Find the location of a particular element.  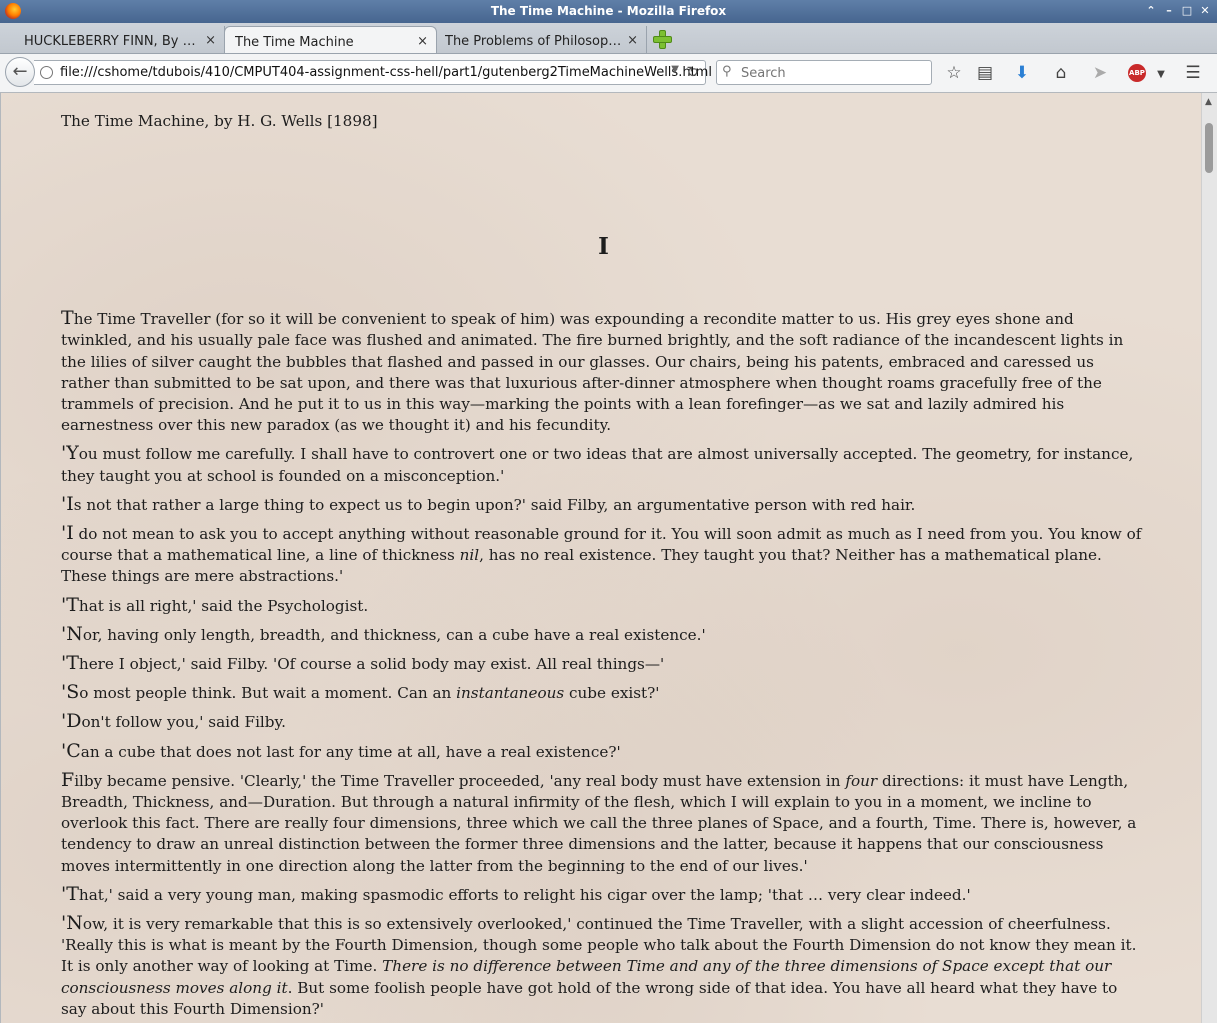

window-close-icon: ✕ is located at coordinates (1205, 11).